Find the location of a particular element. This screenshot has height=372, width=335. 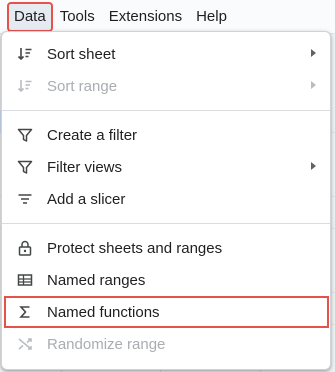

menu-item-label: Filter views is located at coordinates (85, 167).